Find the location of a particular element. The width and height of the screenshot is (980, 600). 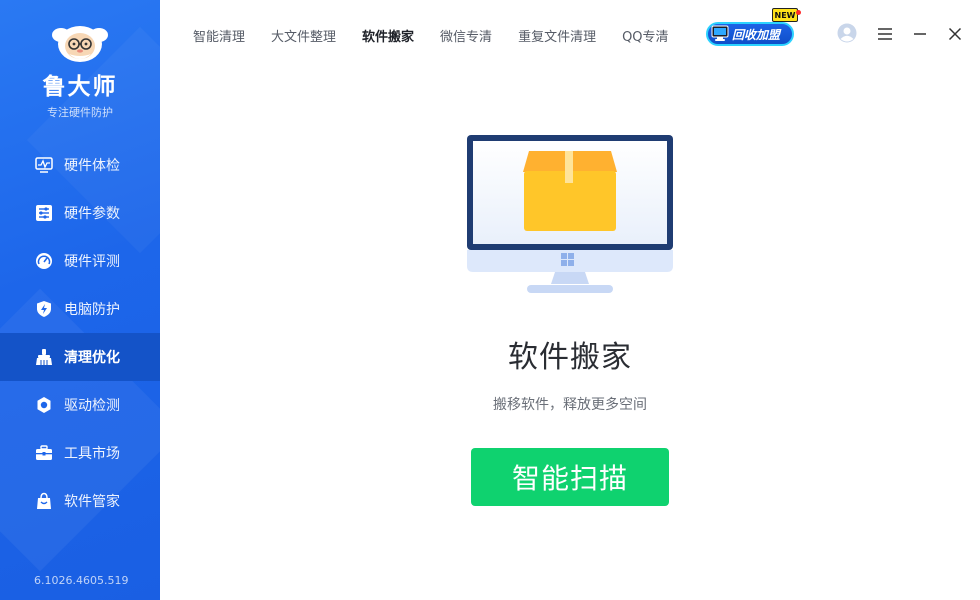

gear-icon is located at coordinates (44, 405).